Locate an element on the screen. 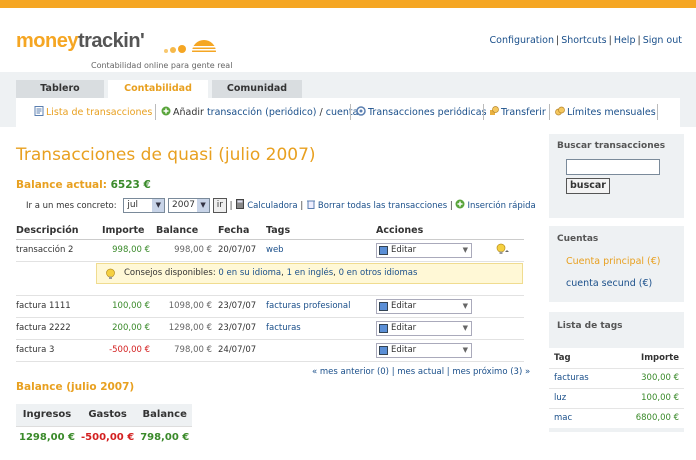  row-fecha: 24/07/07 is located at coordinates (242, 350).